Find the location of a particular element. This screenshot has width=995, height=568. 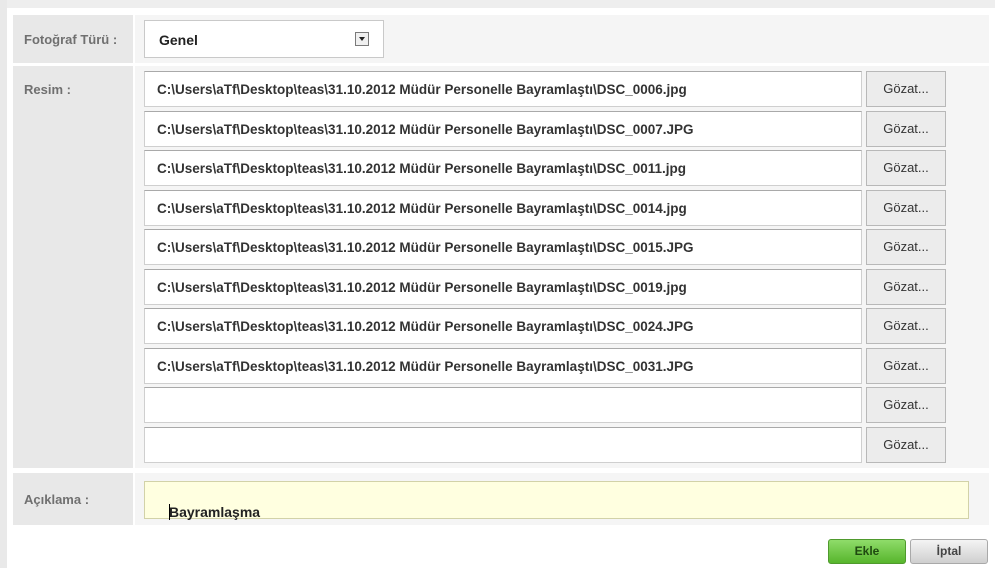

left-frame-border is located at coordinates (3, 284).